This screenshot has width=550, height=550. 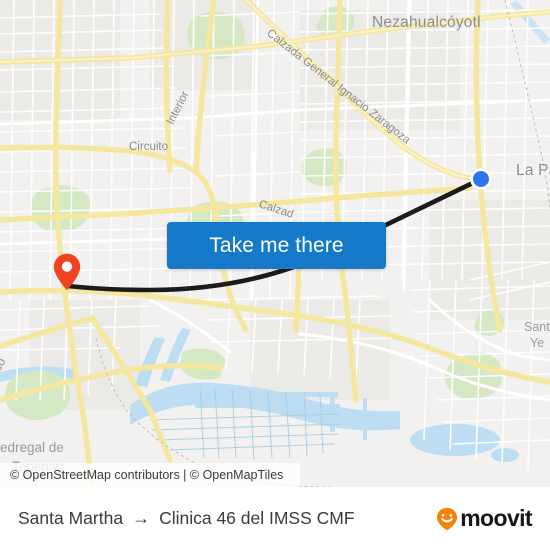 I want to click on take-me-there-button: Take me there, so click(x=276, y=245).